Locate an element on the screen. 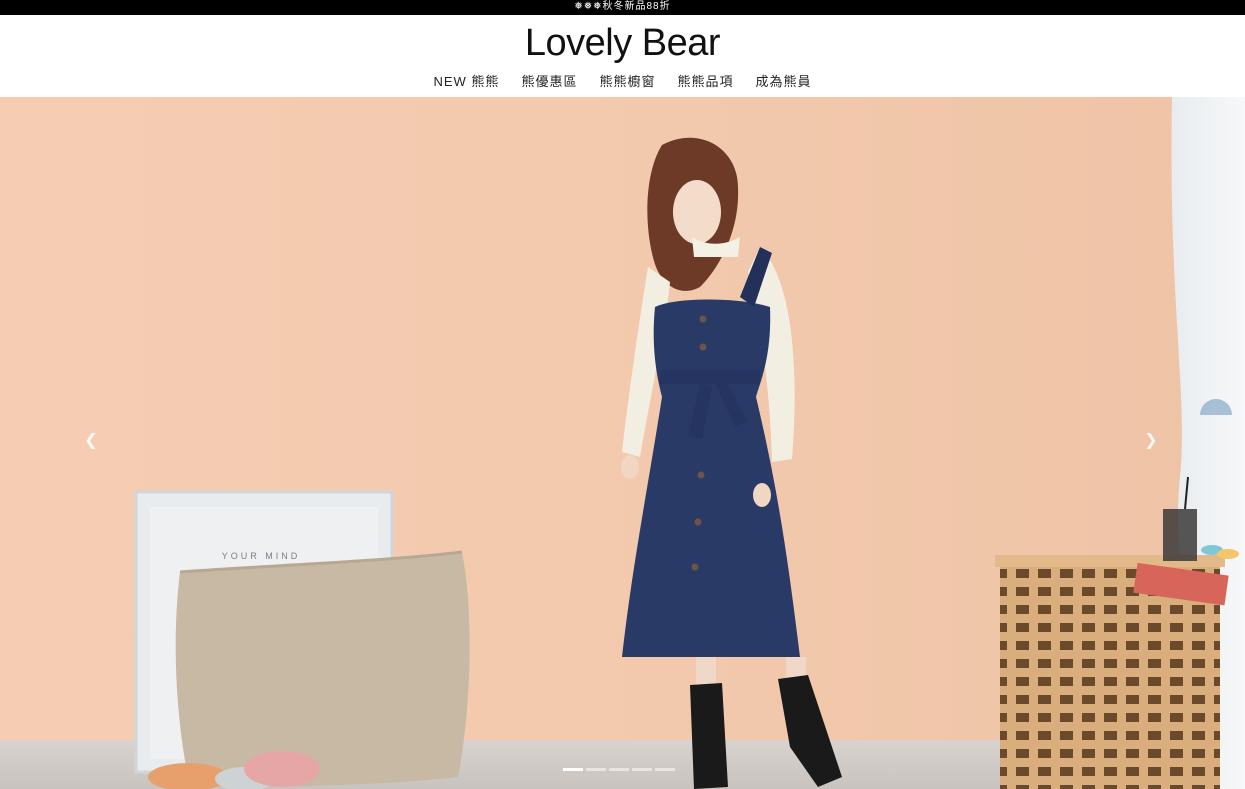 The width and height of the screenshot is (1245, 789). announcement-text: ❅❅❅秋冬新品88折 is located at coordinates (622, 6).